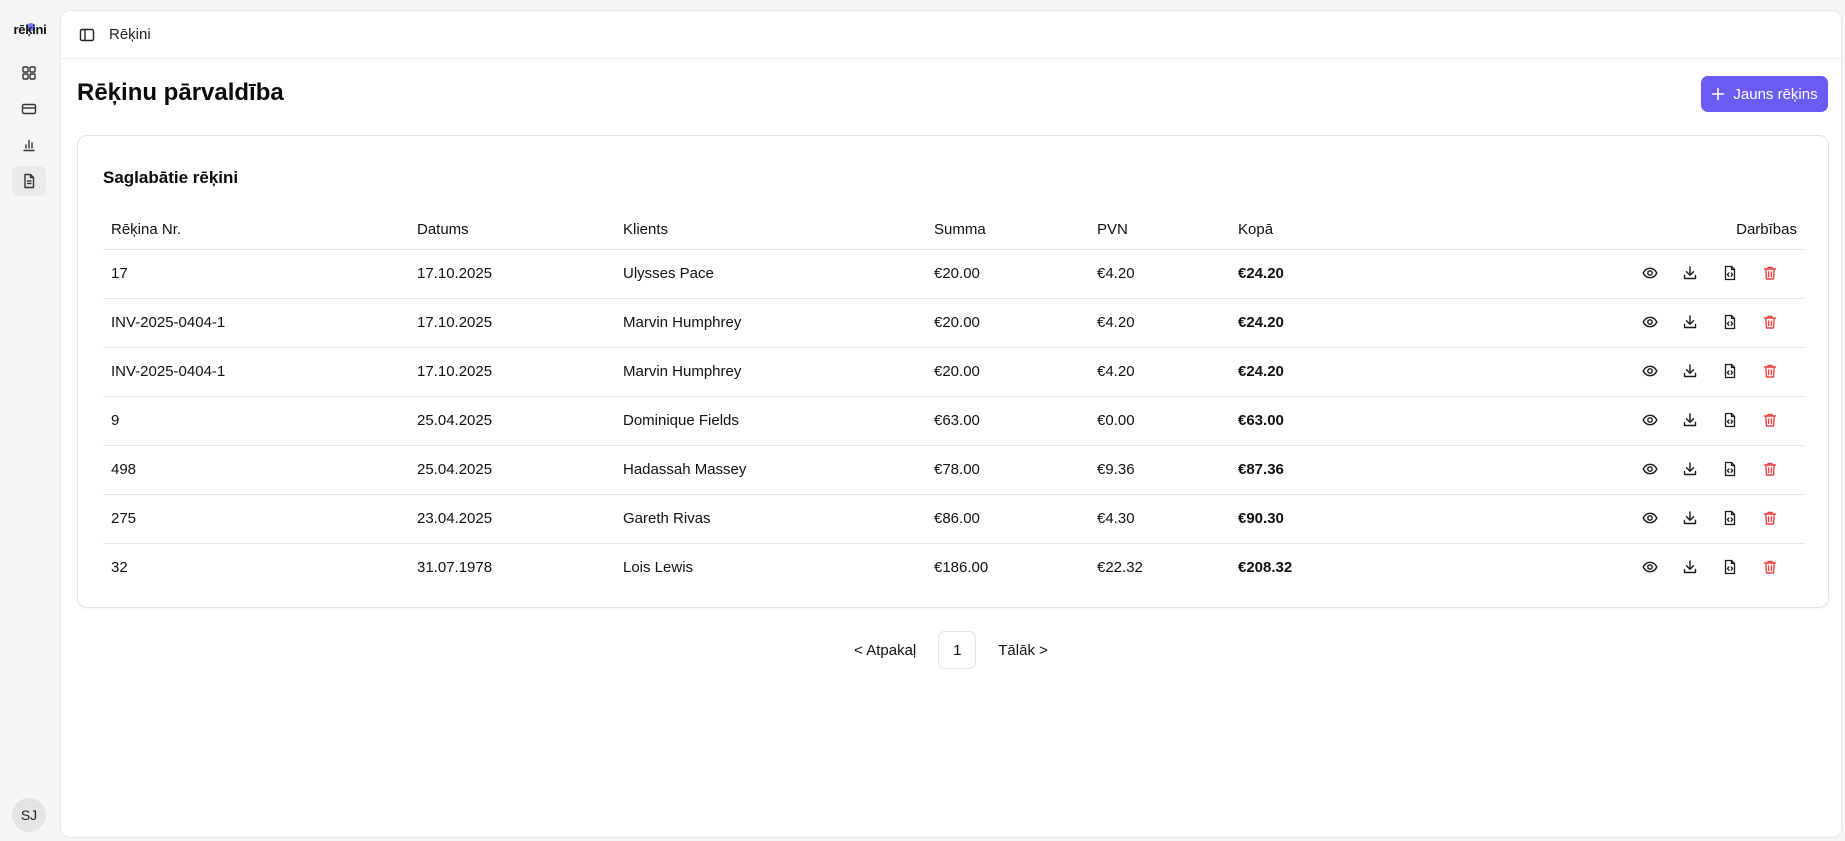  What do you see at coordinates (455, 568) in the screenshot?
I see `cell-date: 31.07.1978` at bounding box center [455, 568].